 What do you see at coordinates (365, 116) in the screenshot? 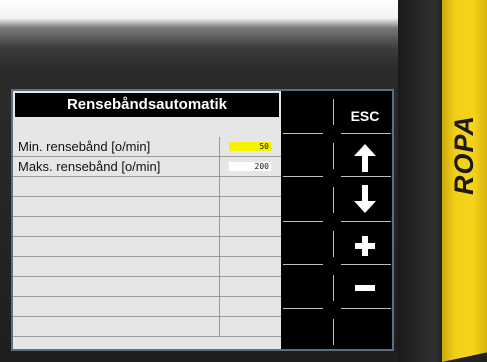
I see `esc-label: ESC` at bounding box center [365, 116].